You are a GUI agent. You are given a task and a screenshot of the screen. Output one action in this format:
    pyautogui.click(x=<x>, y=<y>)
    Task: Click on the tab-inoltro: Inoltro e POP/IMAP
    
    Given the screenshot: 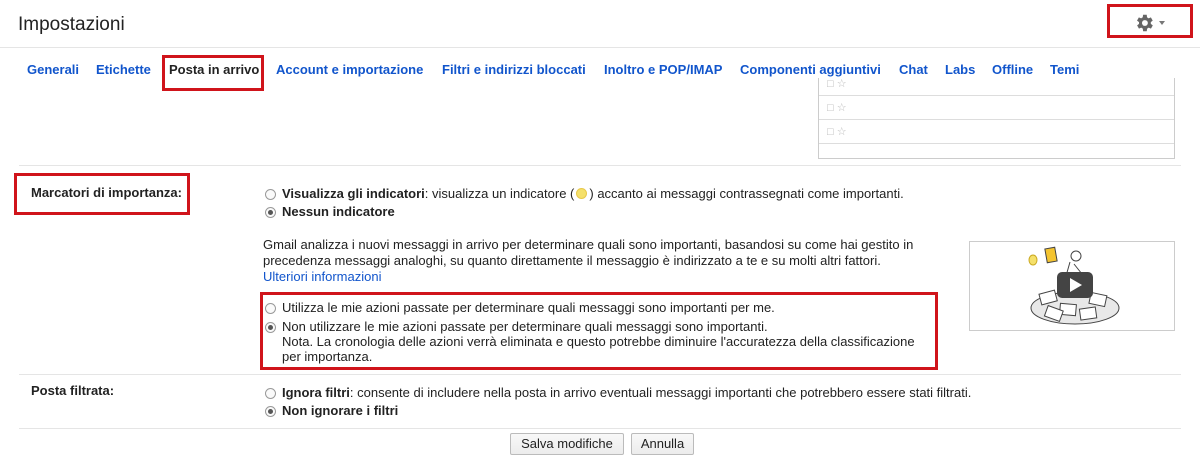 What is the action you would take?
    pyautogui.click(x=663, y=69)
    